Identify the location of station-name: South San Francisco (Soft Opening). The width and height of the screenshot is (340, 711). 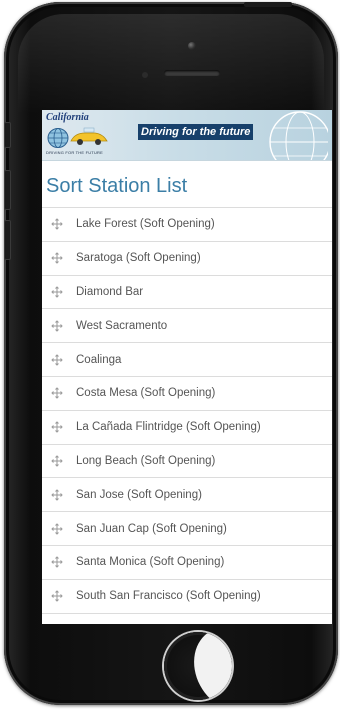
(168, 596).